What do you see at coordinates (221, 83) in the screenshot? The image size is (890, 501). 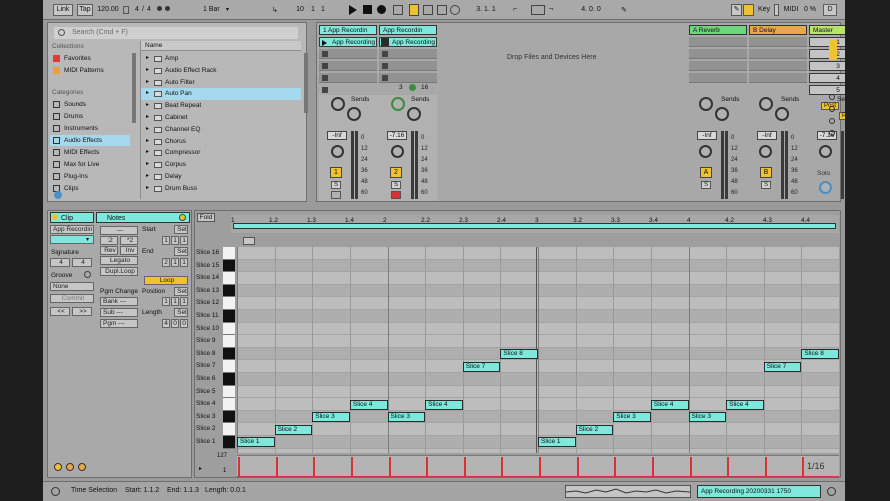 I see `browser-item: ▸ Auto Filter` at bounding box center [221, 83].